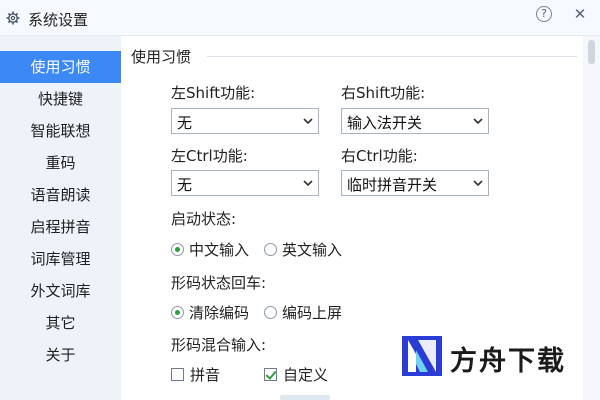 This screenshot has width=600, height=400. What do you see at coordinates (245, 183) in the screenshot?
I see `left-ctrl-select: 无` at bounding box center [245, 183].